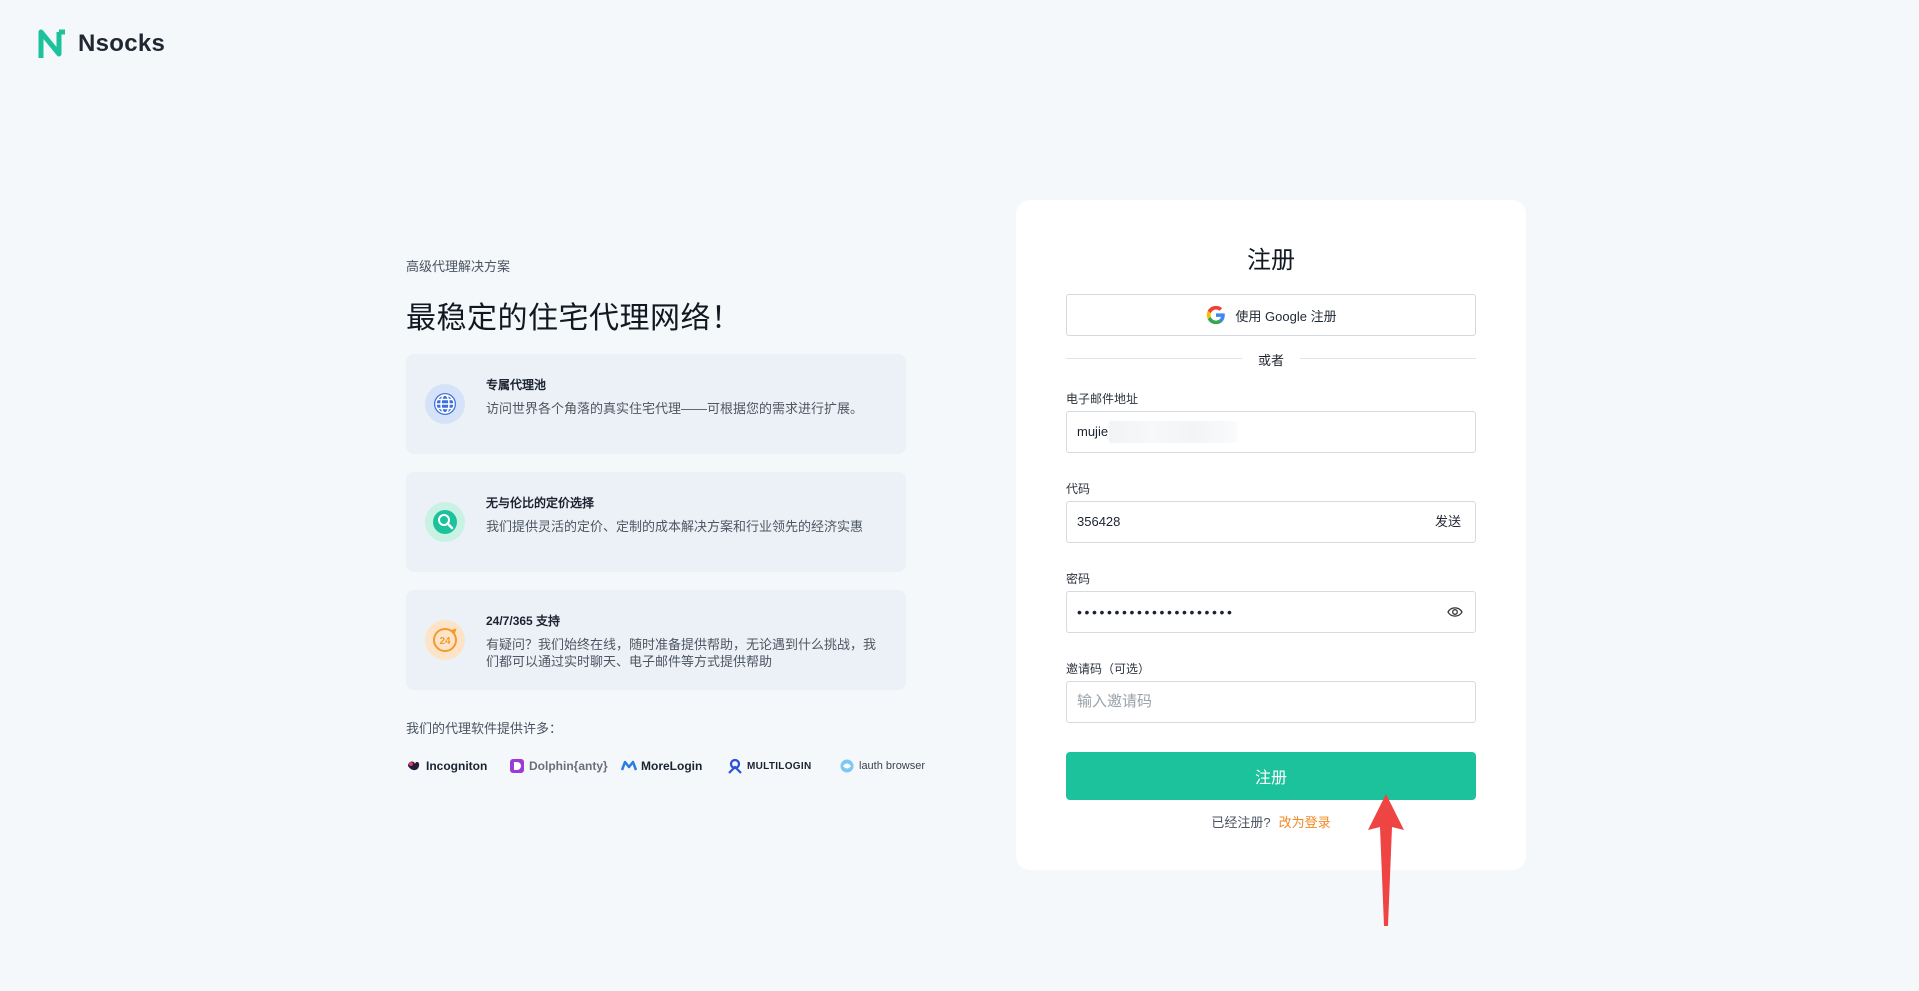 This screenshot has height=991, width=1919. Describe the element at coordinates (656, 296) in the screenshot. I see `hero-section: 高级代理解决方案 最稳定的住宅代理网络！` at that location.